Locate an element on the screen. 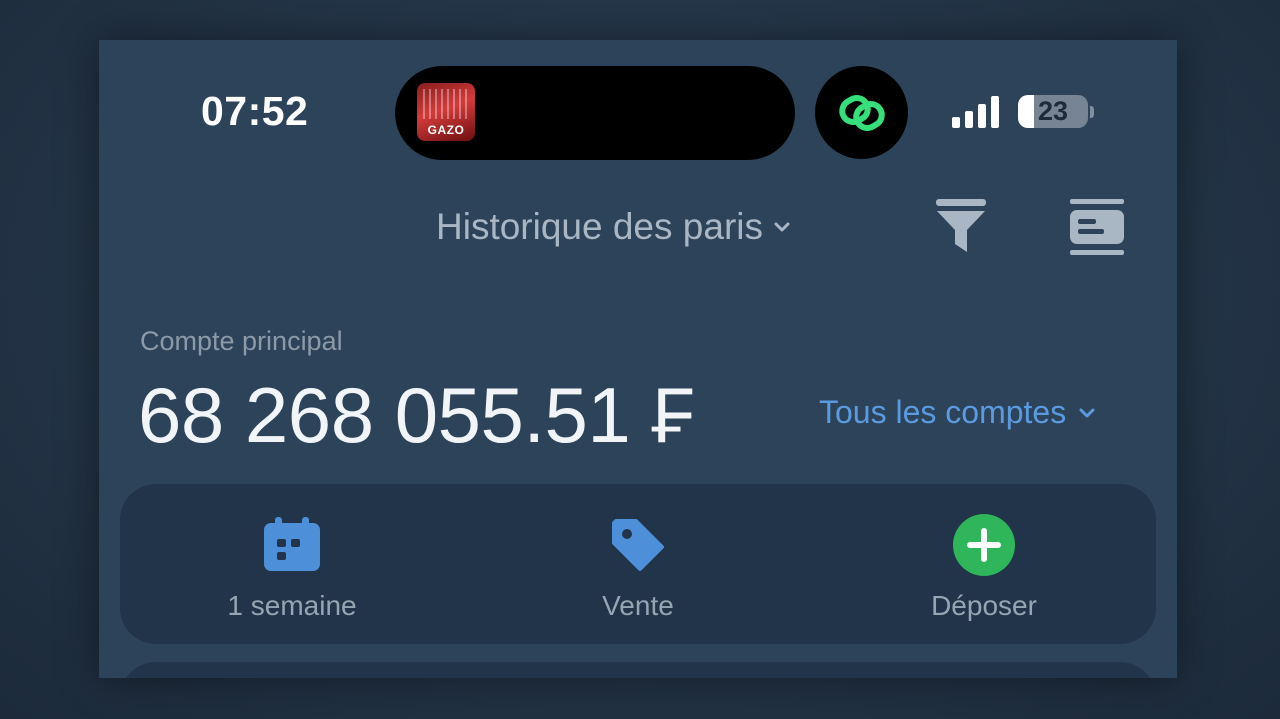 This screenshot has width=1280, height=719. card-view-icon is located at coordinates (1097, 227).